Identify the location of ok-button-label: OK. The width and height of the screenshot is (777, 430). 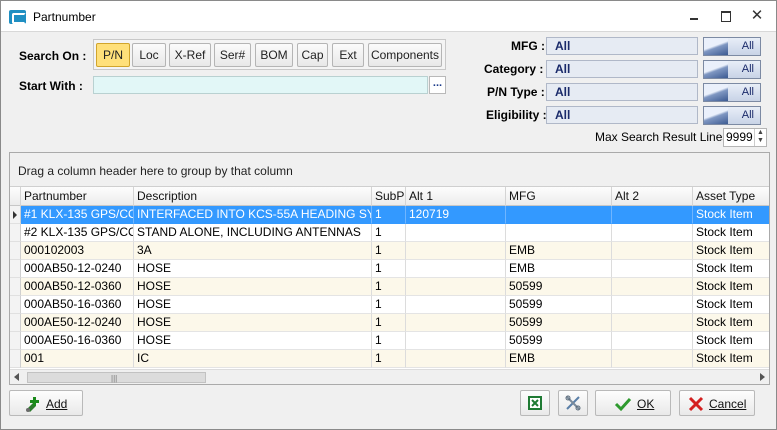
(646, 404).